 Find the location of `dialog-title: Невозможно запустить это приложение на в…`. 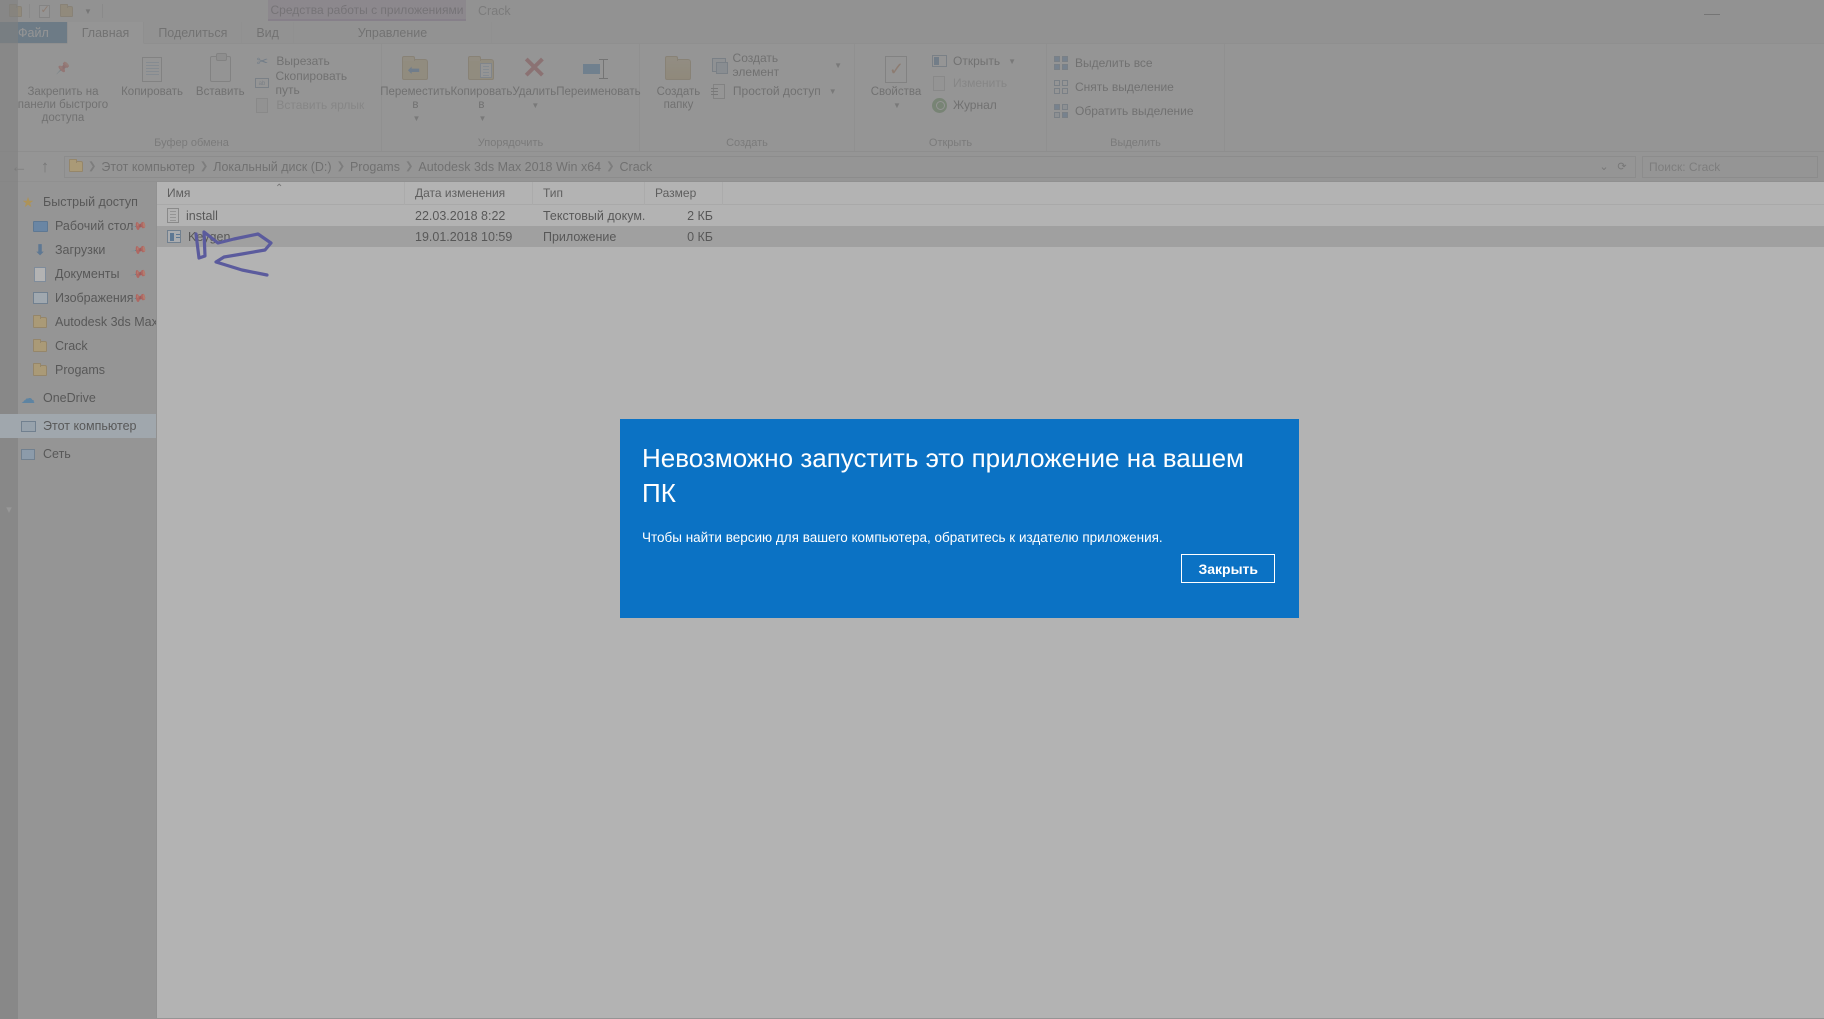

dialog-title: Невозможно запустить это приложение на в… is located at coordinates (943, 475).